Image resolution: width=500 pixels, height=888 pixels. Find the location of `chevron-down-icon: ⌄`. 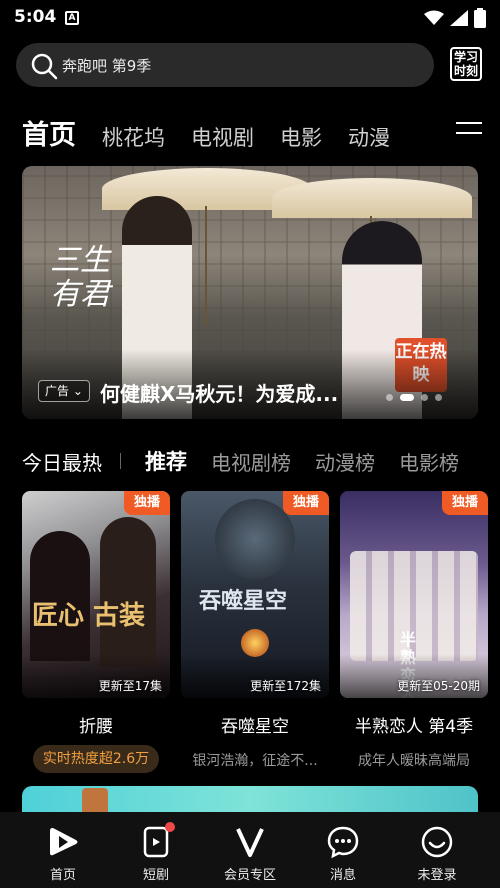

chevron-down-icon: ⌄ is located at coordinates (77, 391).